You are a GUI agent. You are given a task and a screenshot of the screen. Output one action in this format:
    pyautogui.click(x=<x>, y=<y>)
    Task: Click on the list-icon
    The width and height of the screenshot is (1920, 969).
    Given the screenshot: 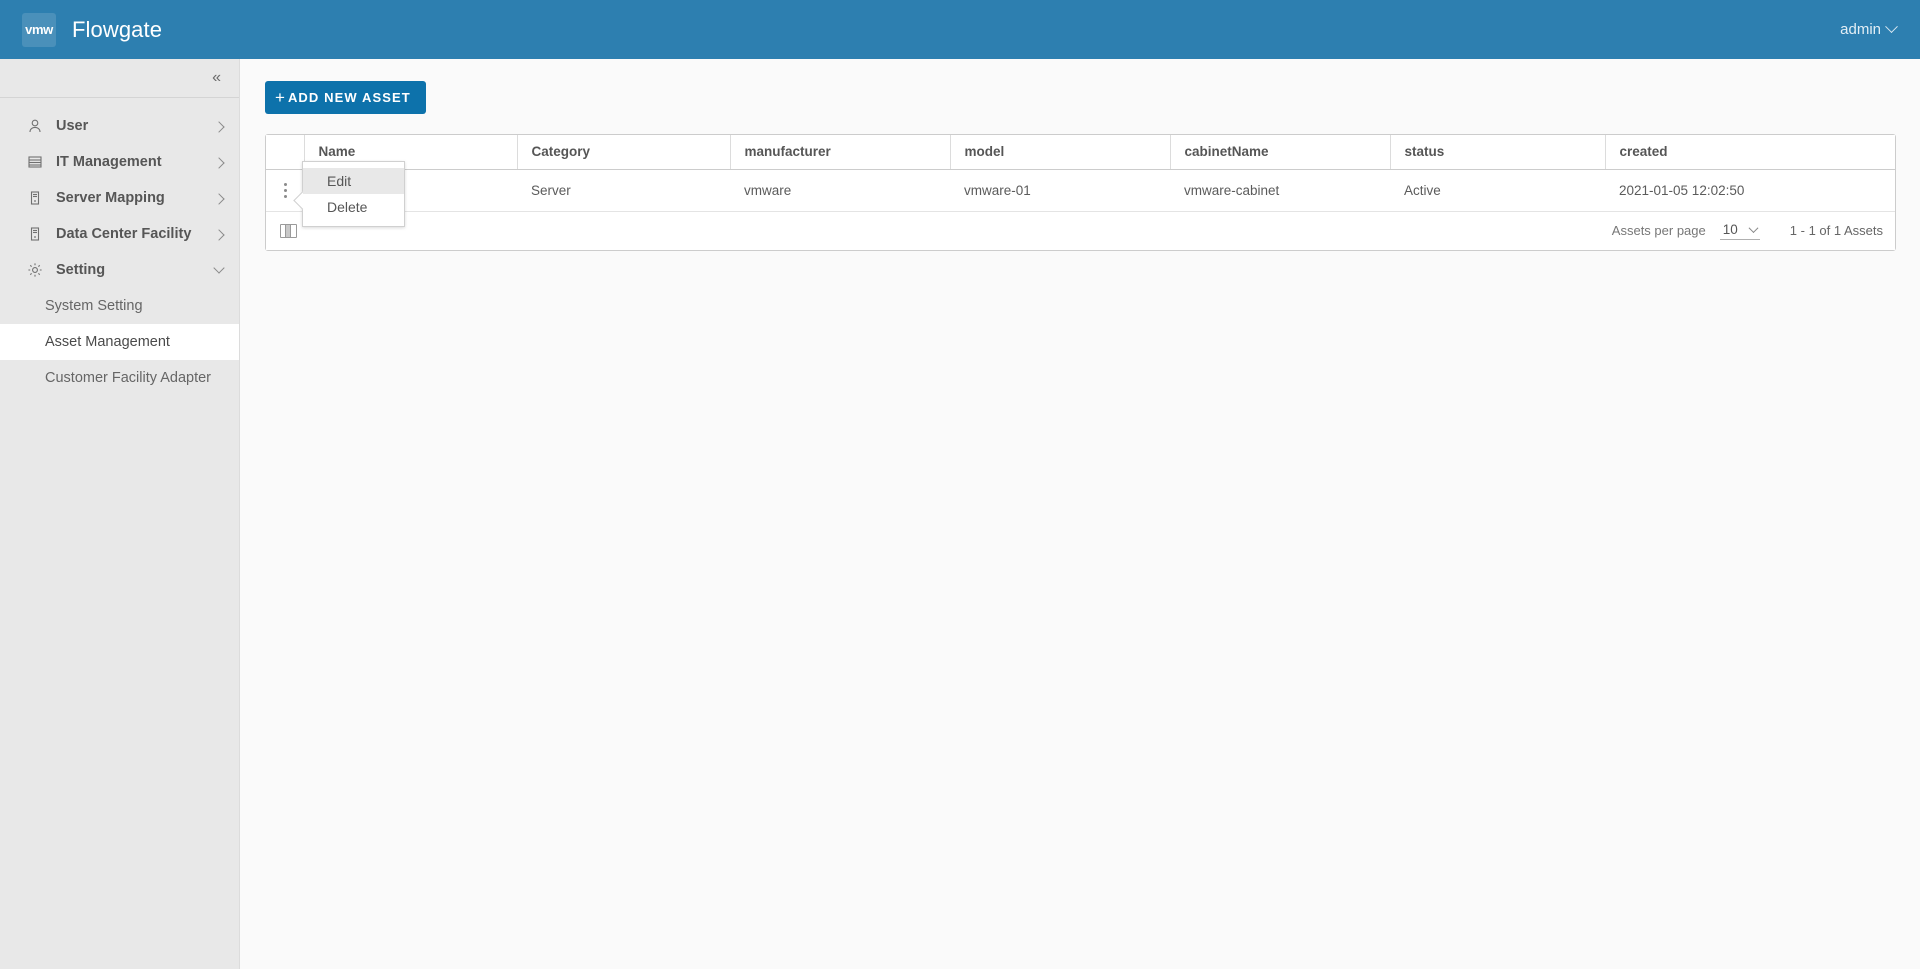 What is the action you would take?
    pyautogui.click(x=35, y=162)
    